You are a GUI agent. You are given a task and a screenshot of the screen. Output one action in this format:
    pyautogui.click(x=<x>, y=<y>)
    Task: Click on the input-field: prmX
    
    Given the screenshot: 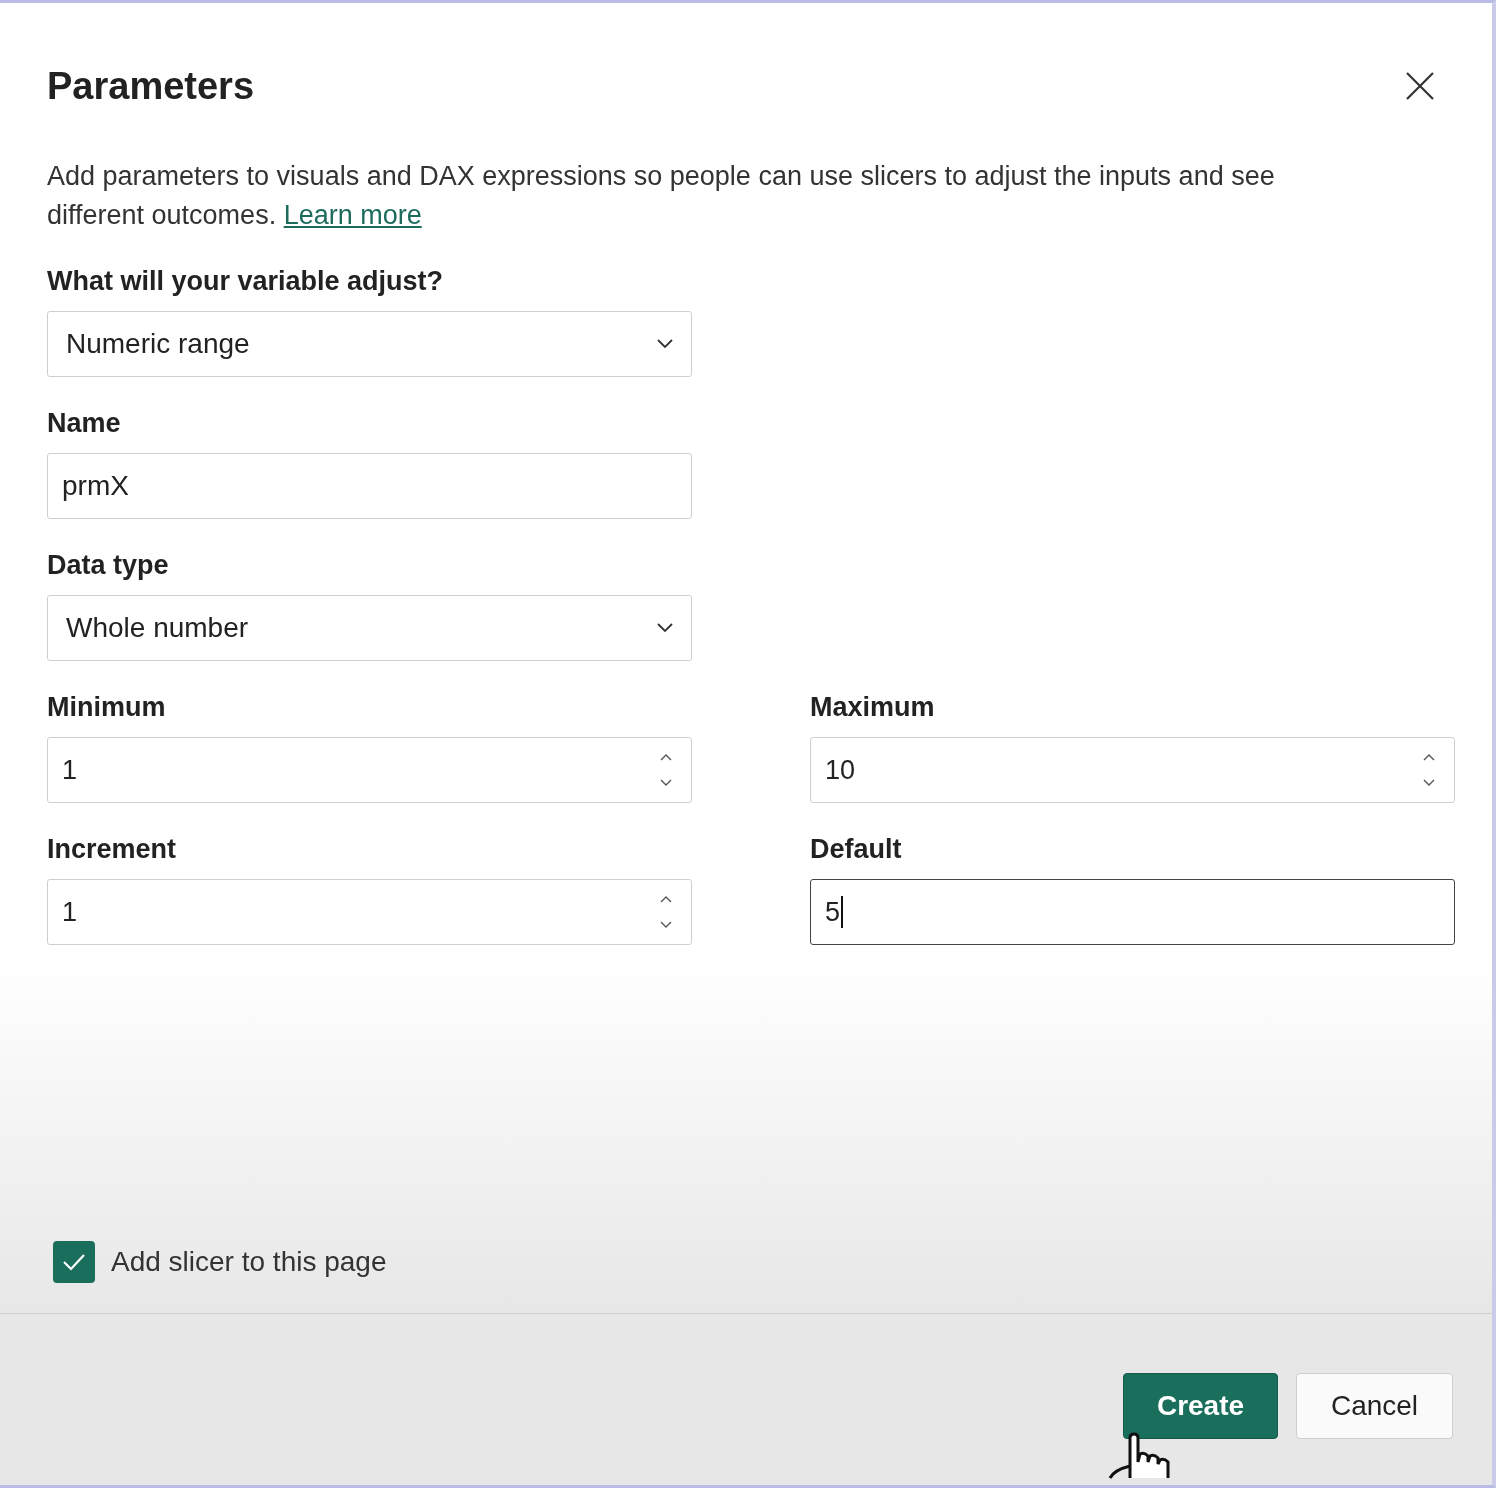 What is the action you would take?
    pyautogui.click(x=369, y=486)
    